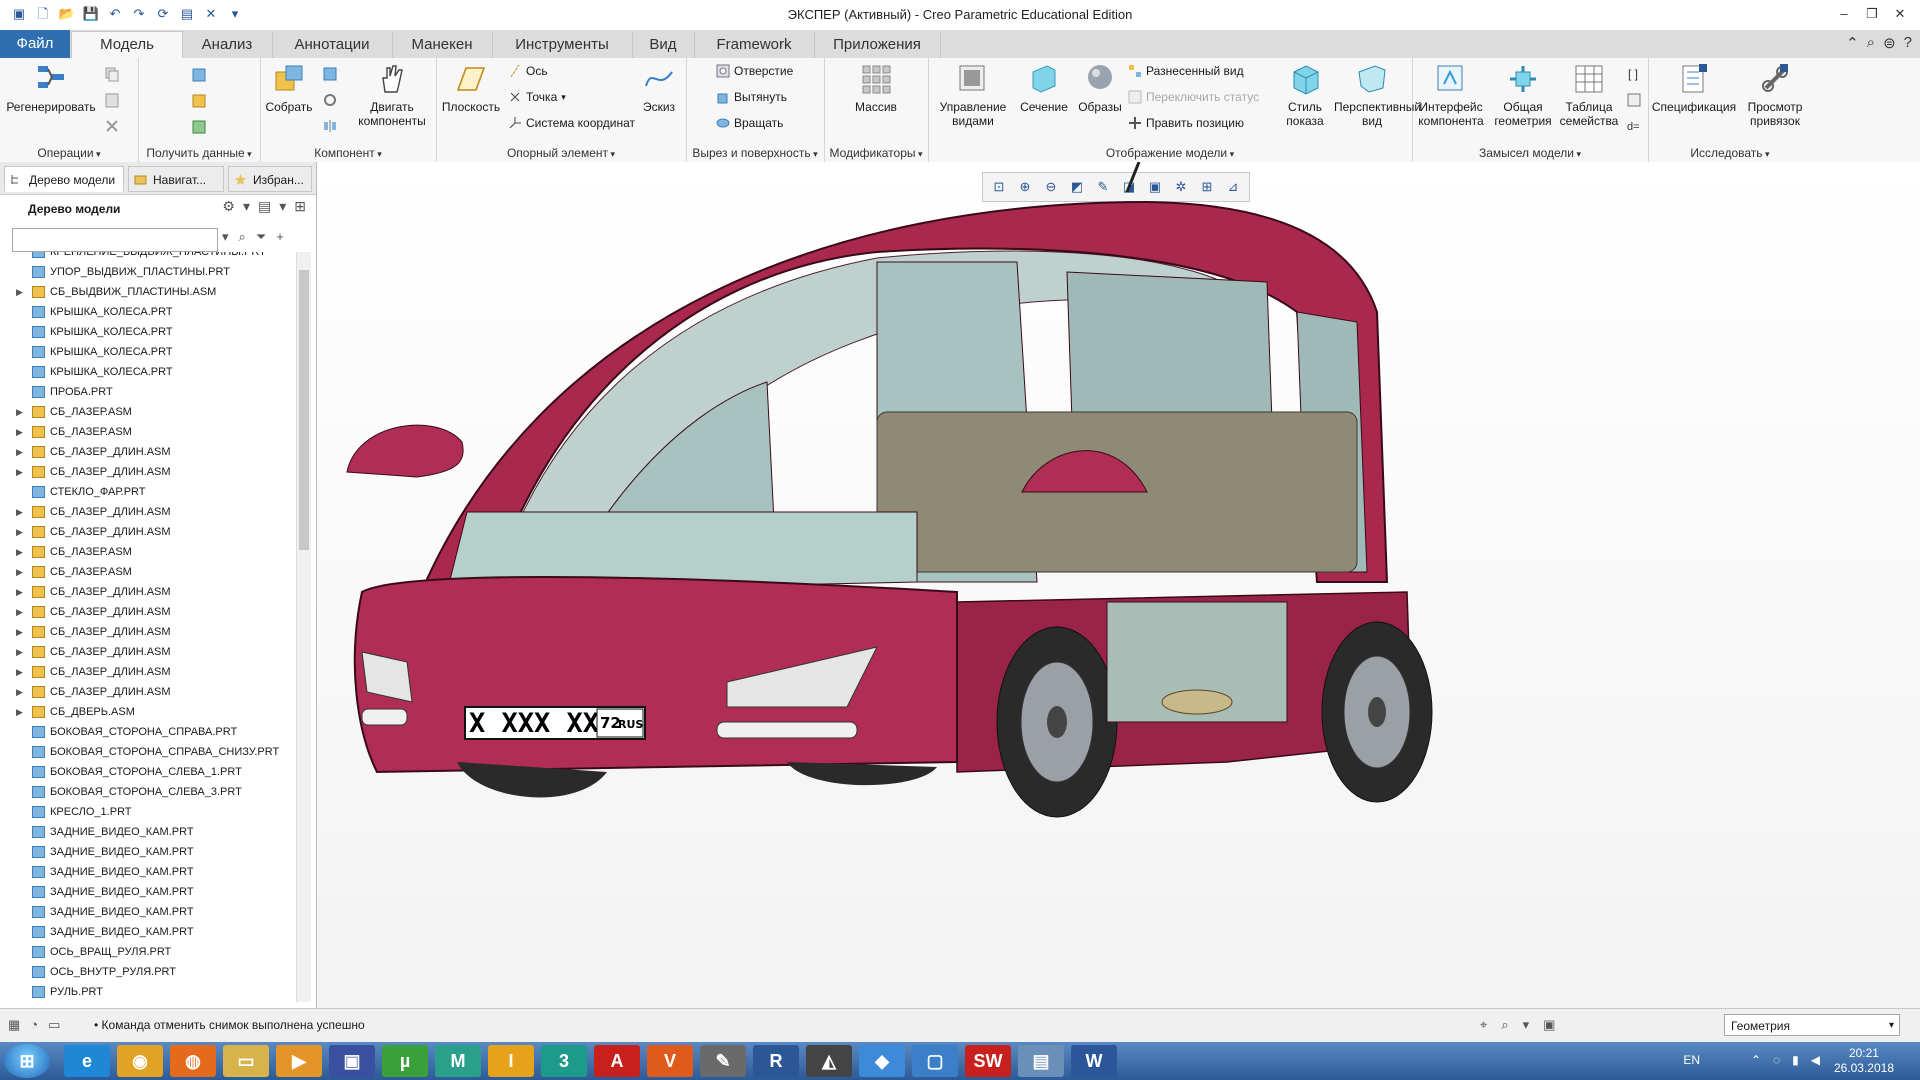 Image resolution: width=1920 pixels, height=1080 pixels. What do you see at coordinates (1775, 95) in the screenshot?
I see `reference-viewer-button: Просмотр привязок` at bounding box center [1775, 95].